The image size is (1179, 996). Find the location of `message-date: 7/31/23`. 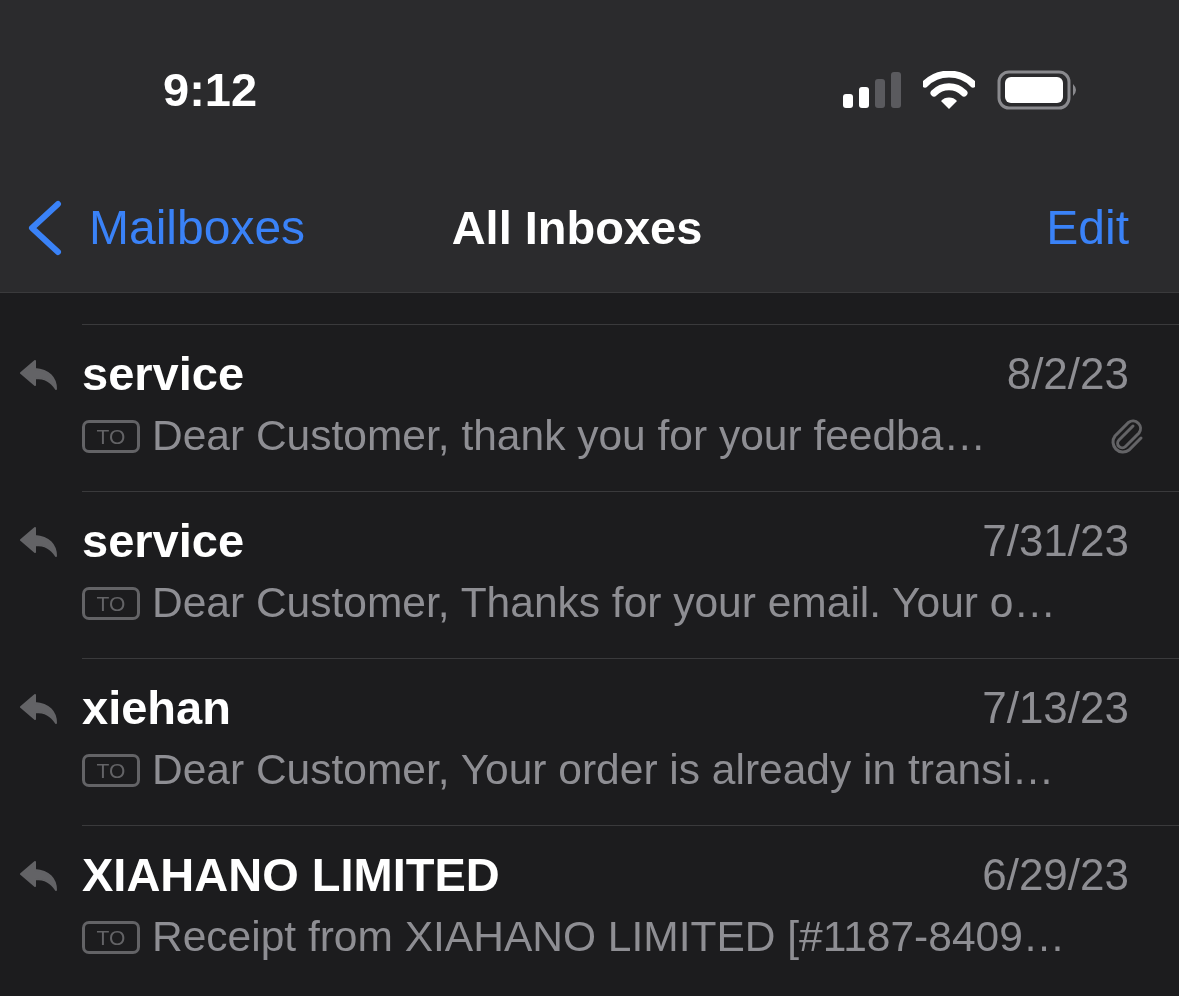

message-date: 7/31/23 is located at coordinates (1055, 541).